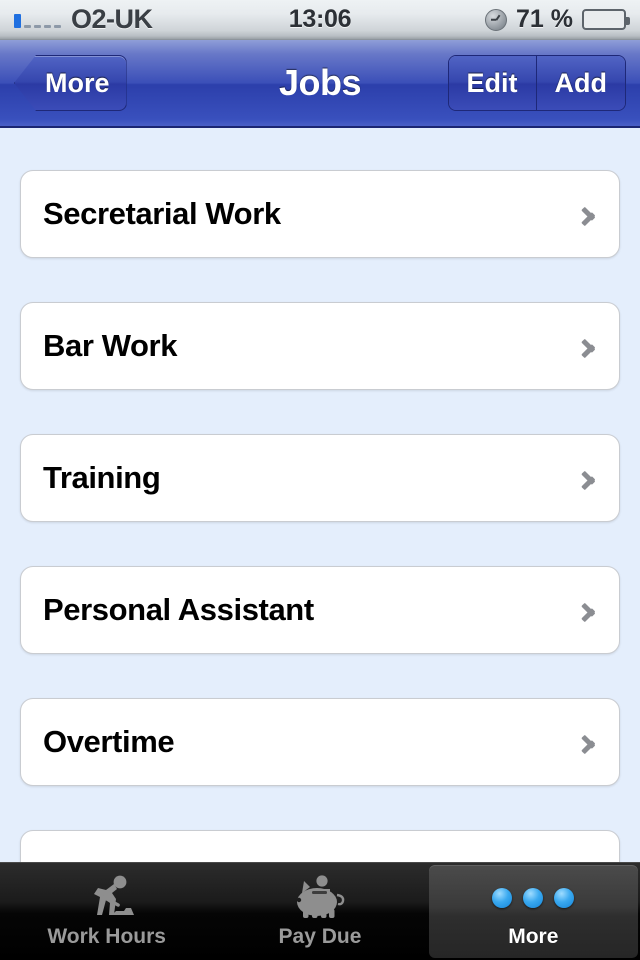  What do you see at coordinates (496, 19) in the screenshot?
I see `alarm-clock-icon` at bounding box center [496, 19].